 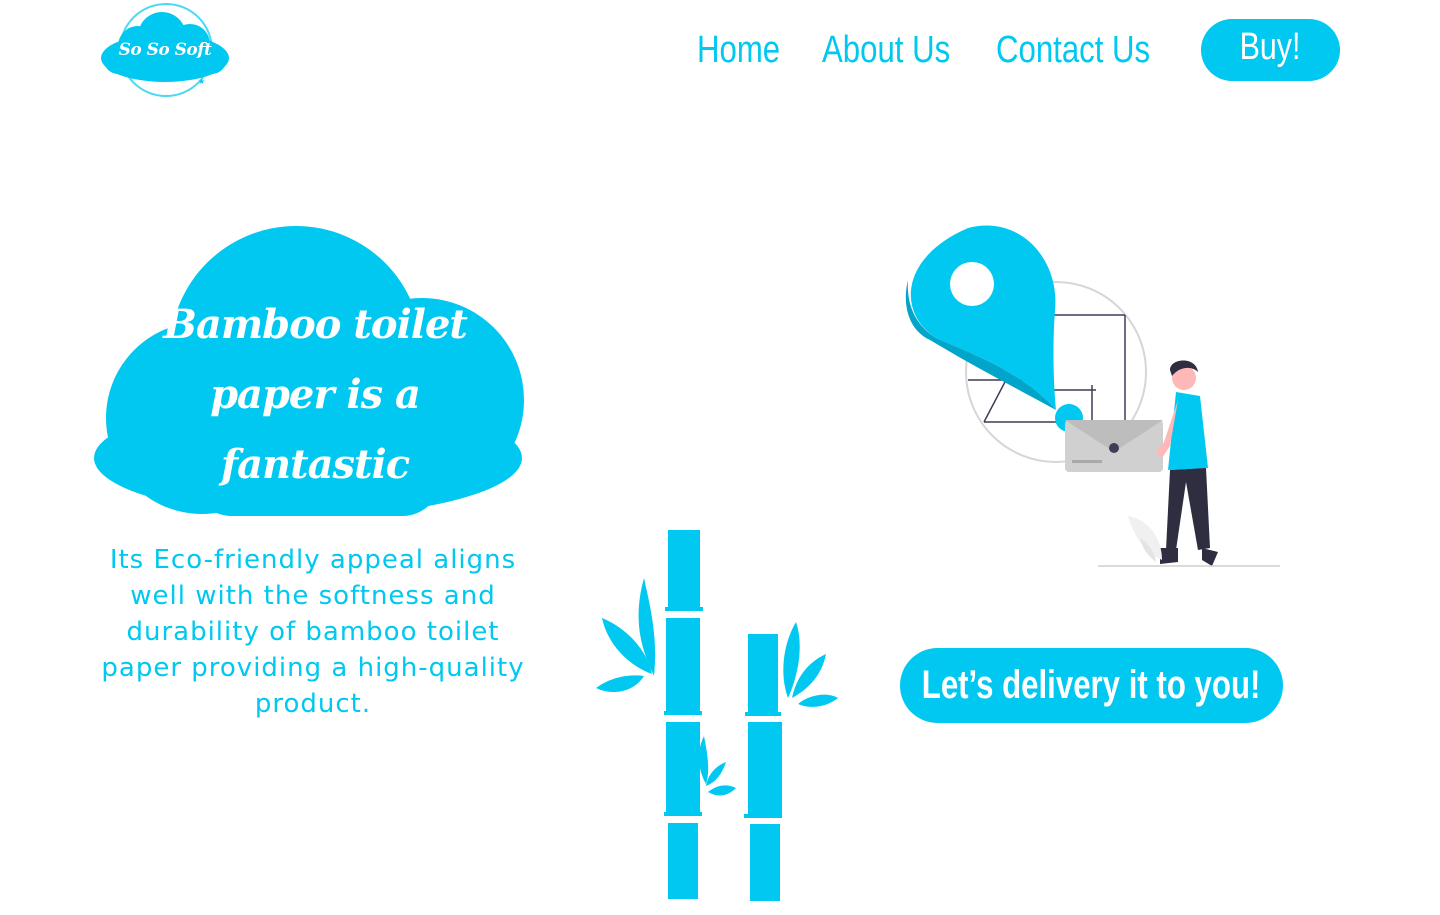 I want to click on delivery-cta-label: Let’s delivery it to you!, so click(x=1091, y=685).